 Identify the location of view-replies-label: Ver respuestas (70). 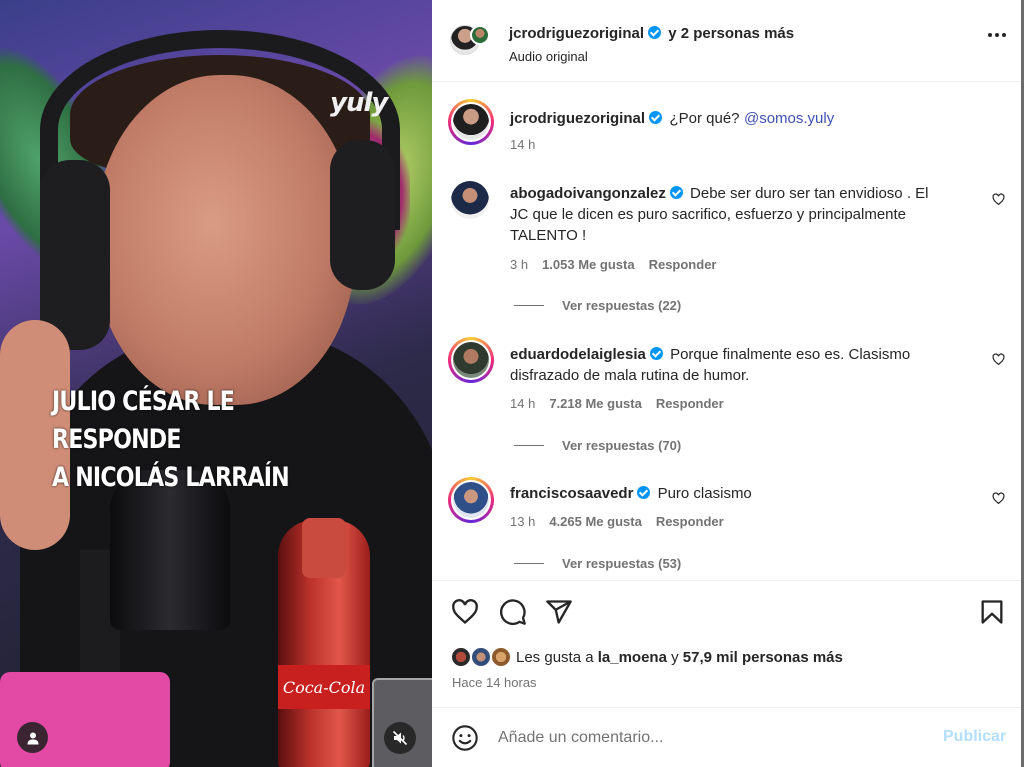
(622, 445).